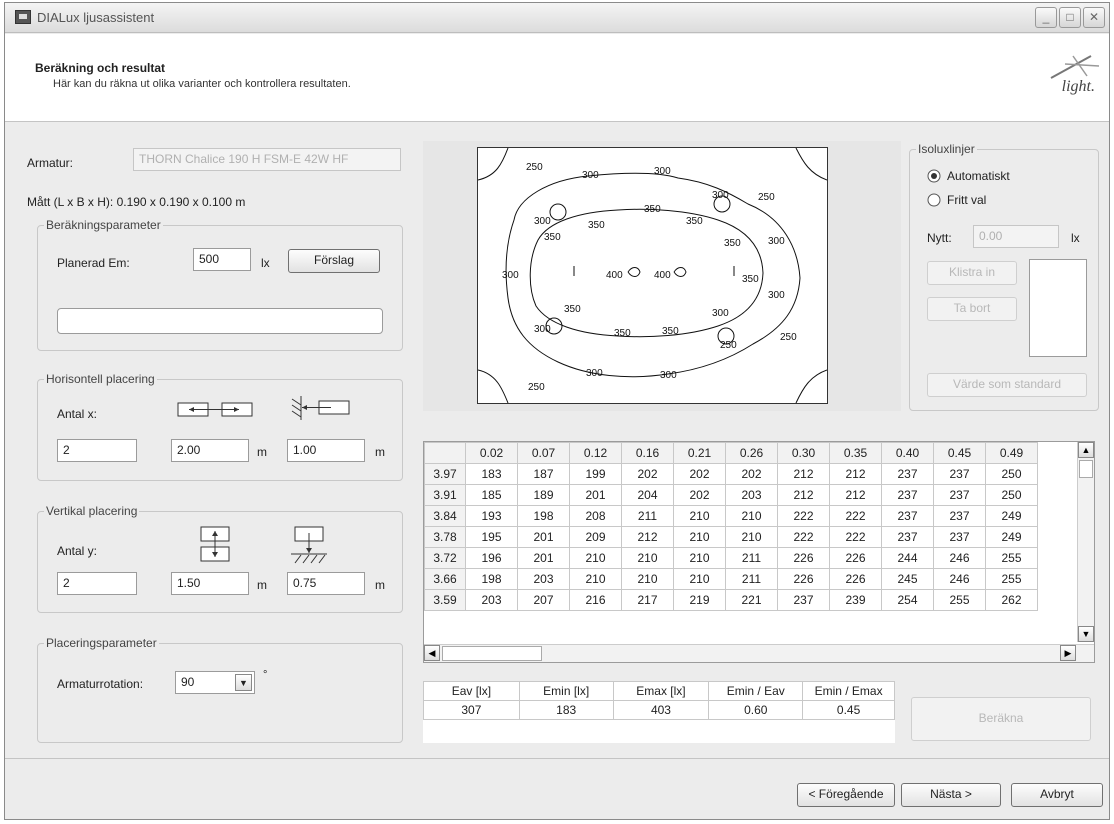 This screenshot has width=1114, height=824. What do you see at coordinates (543, 474) in the screenshot?
I see `grid-cell: 187` at bounding box center [543, 474].